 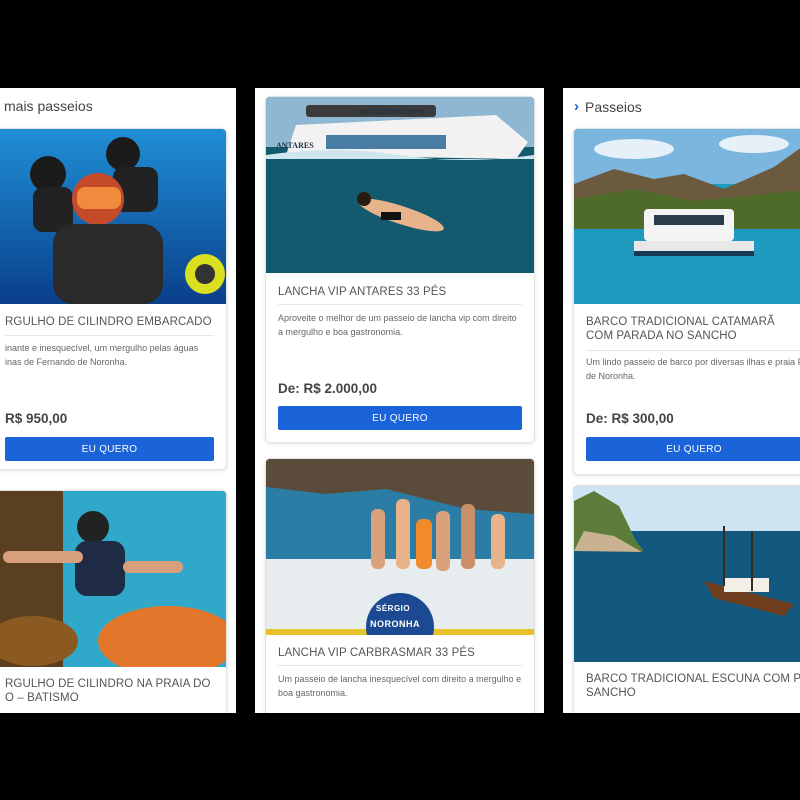 I want to click on tour-photo: SÉRGIO NORONHA, so click(x=400, y=547).